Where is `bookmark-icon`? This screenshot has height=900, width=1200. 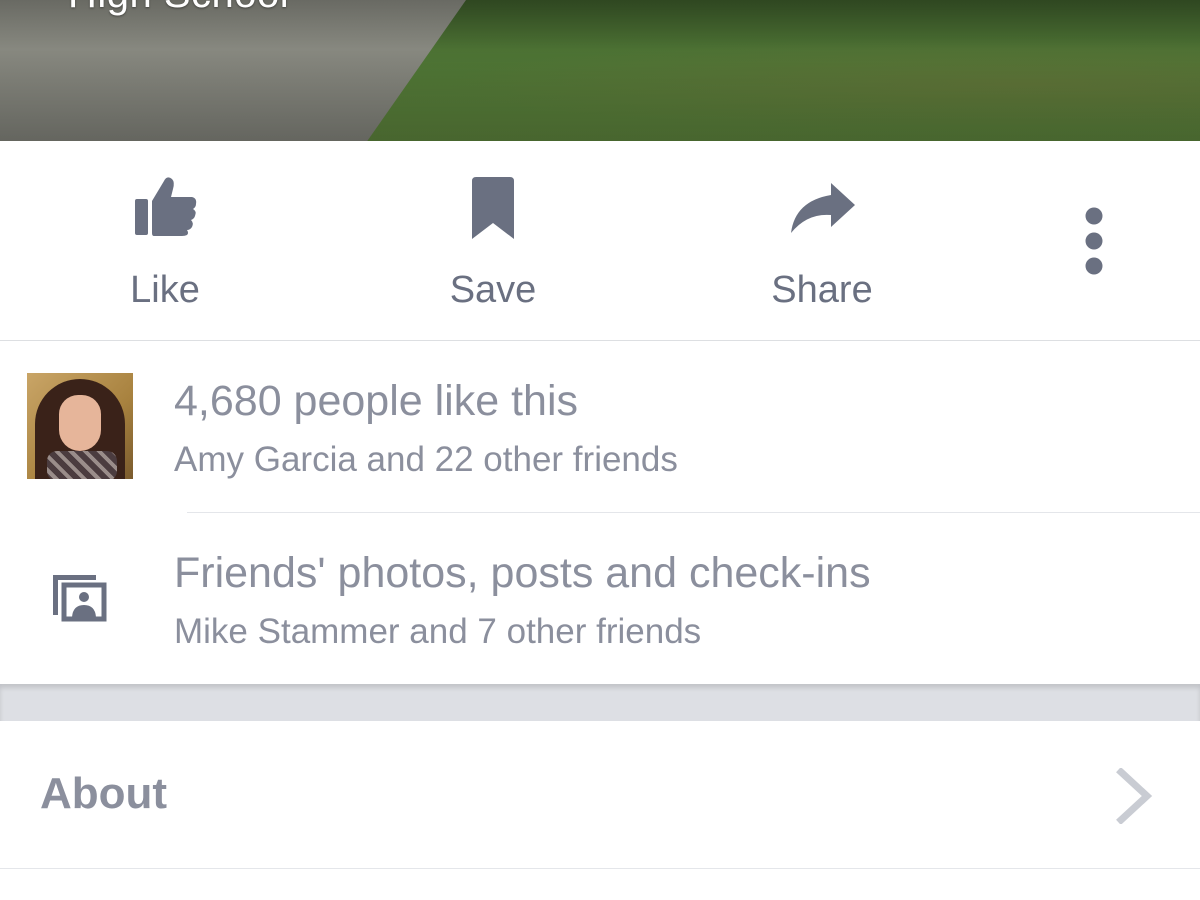
bookmark-icon is located at coordinates (493, 208).